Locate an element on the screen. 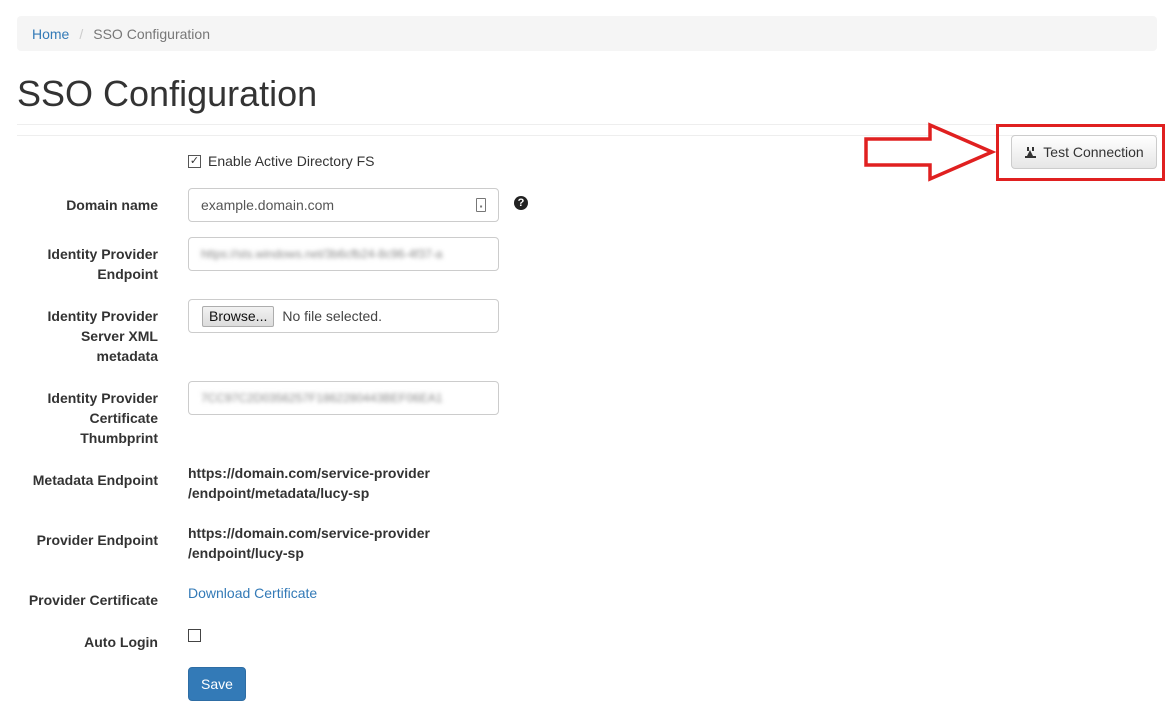 The width and height of the screenshot is (1168, 710). idp-thumbprint-label-line2: Certificate is located at coordinates (123, 418).